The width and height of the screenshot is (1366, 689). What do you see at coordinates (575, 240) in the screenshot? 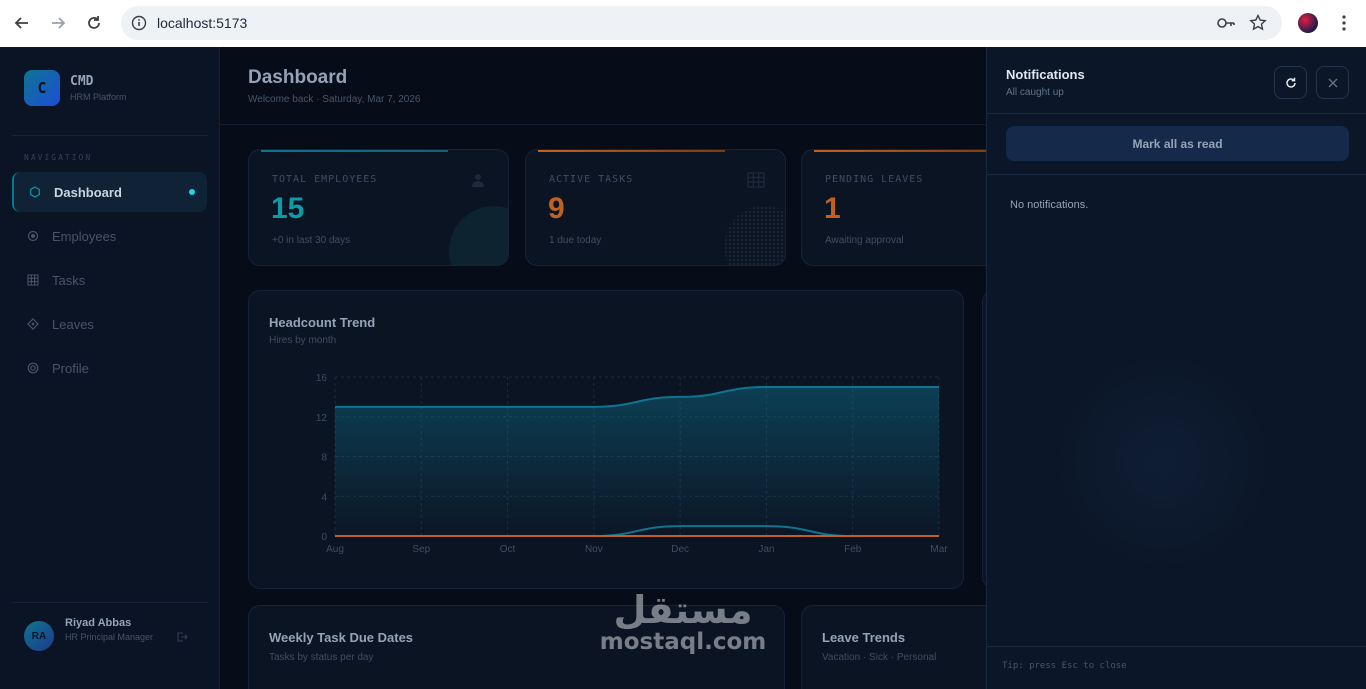
I see `stat-note: 1 due today` at bounding box center [575, 240].